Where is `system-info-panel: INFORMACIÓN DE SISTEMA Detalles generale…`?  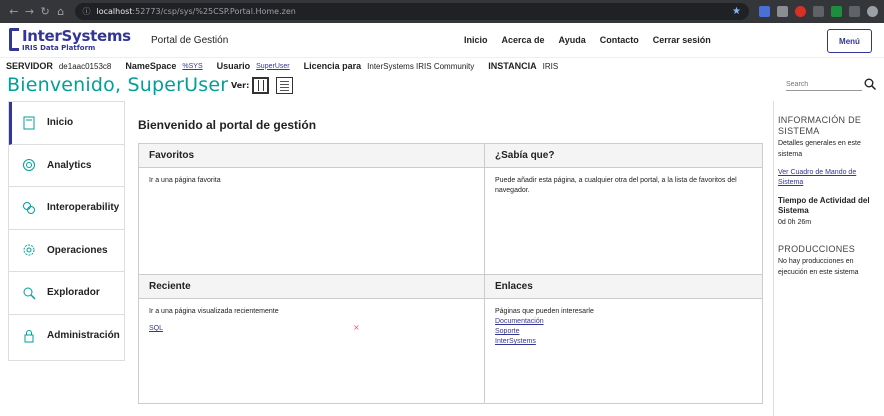 system-info-panel: INFORMACIÓN DE SISTEMA Detalles generale… is located at coordinates (828, 258).